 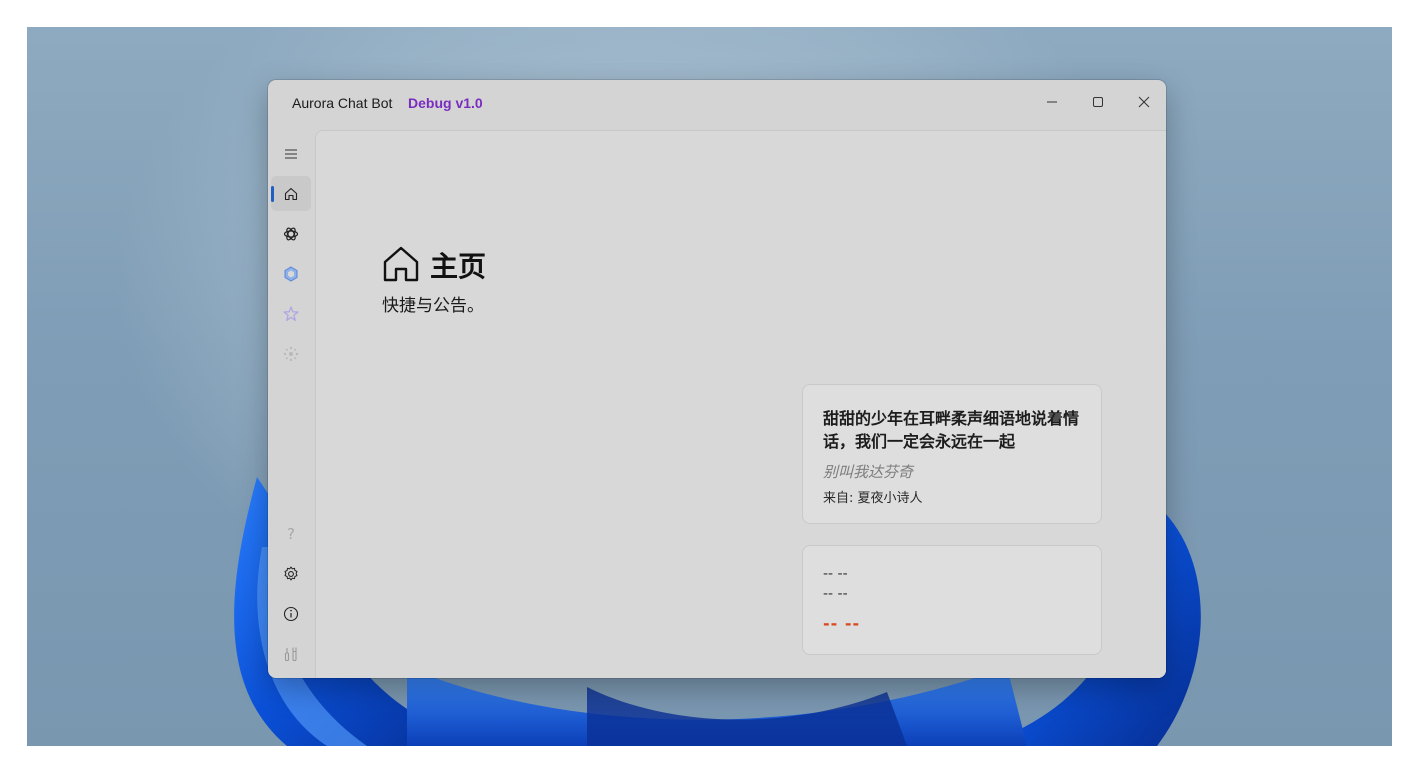 I want to click on quote-source: 来自: 夏夜小诗人, so click(x=873, y=498).